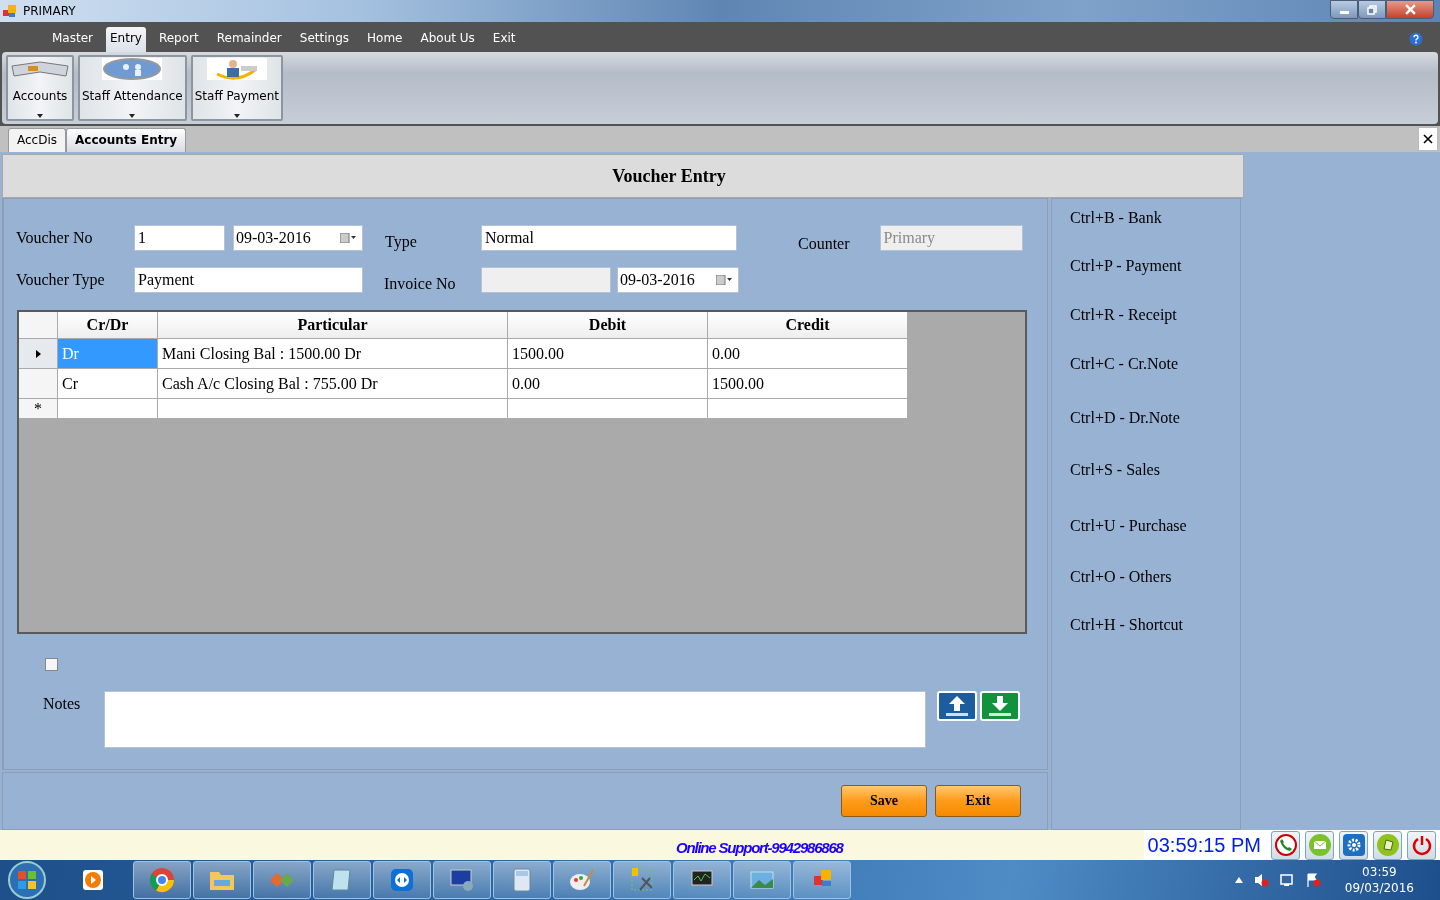 The image size is (1440, 900). What do you see at coordinates (126, 39) in the screenshot?
I see `menu-item: Entry` at bounding box center [126, 39].